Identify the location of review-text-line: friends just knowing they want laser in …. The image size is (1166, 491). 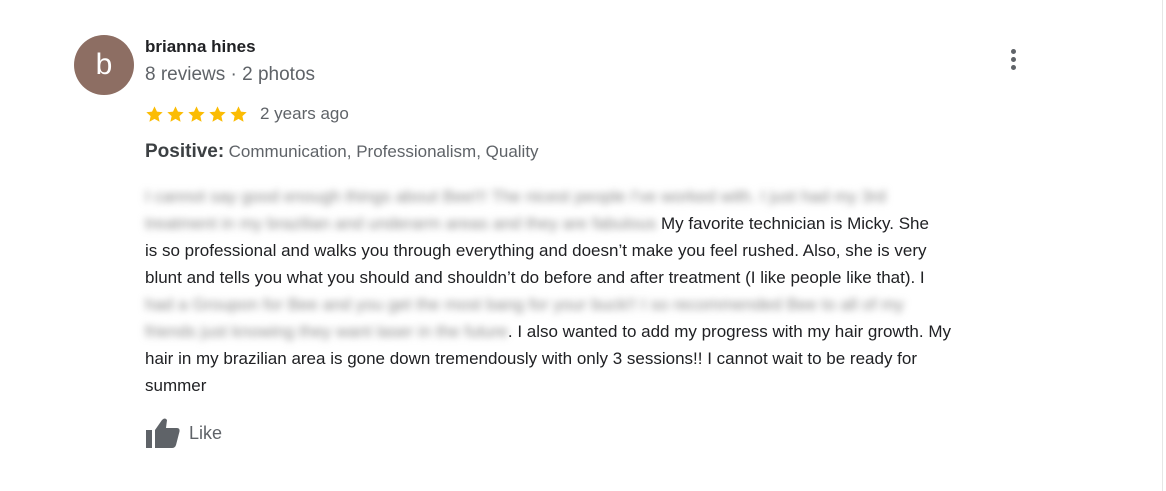
(602, 331).